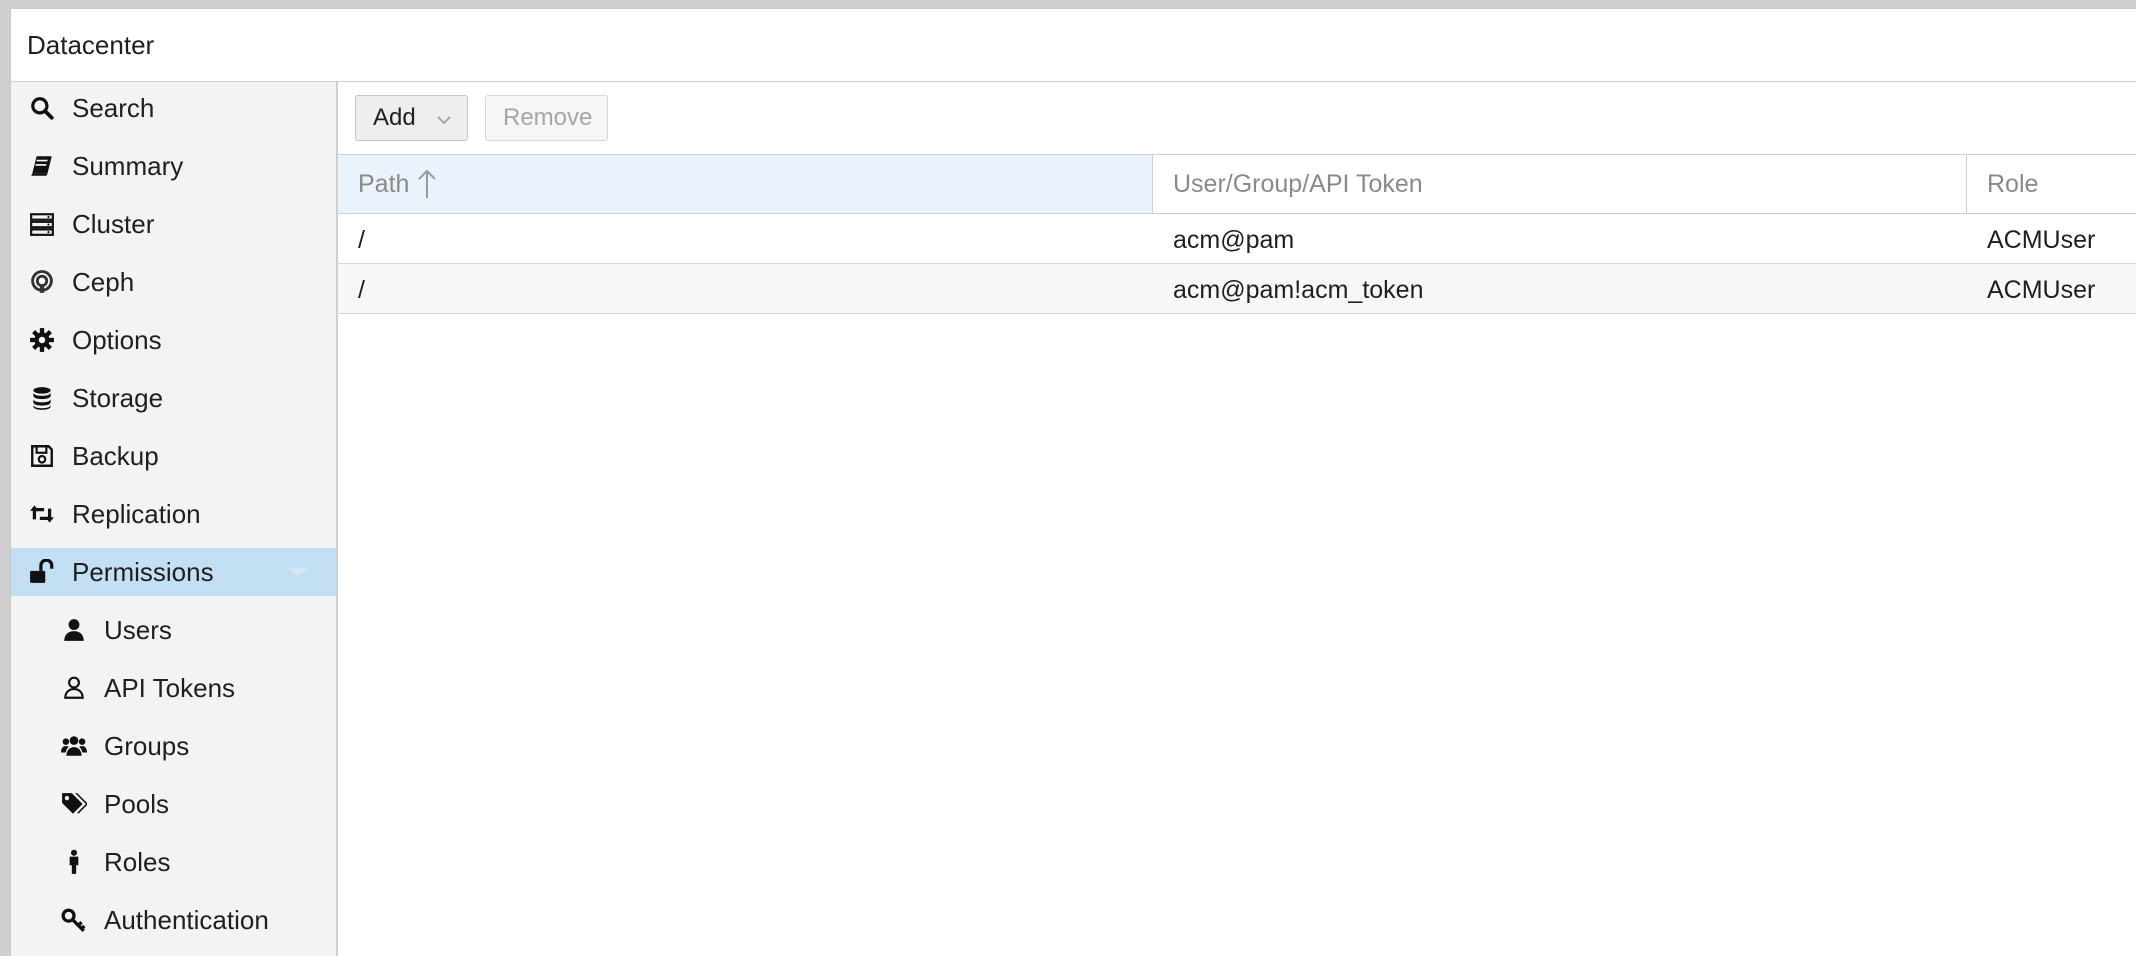  What do you see at coordinates (42, 456) in the screenshot?
I see `floppy-icon` at bounding box center [42, 456].